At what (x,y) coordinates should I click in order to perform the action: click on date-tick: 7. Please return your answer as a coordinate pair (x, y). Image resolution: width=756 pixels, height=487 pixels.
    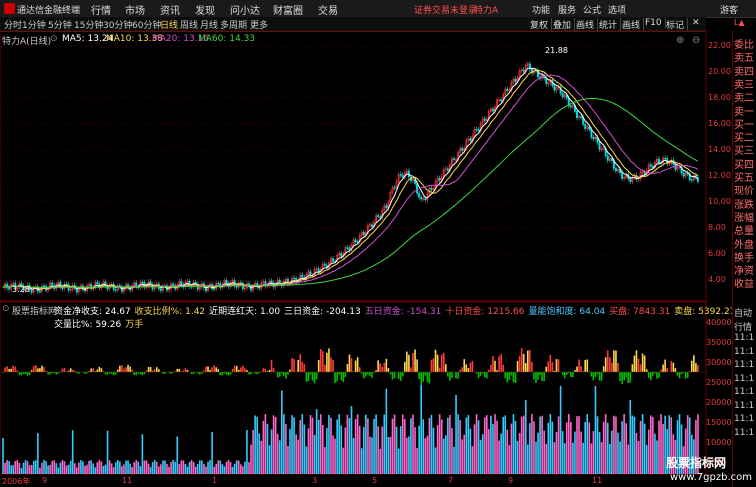
    Looking at the image, I should click on (451, 480).